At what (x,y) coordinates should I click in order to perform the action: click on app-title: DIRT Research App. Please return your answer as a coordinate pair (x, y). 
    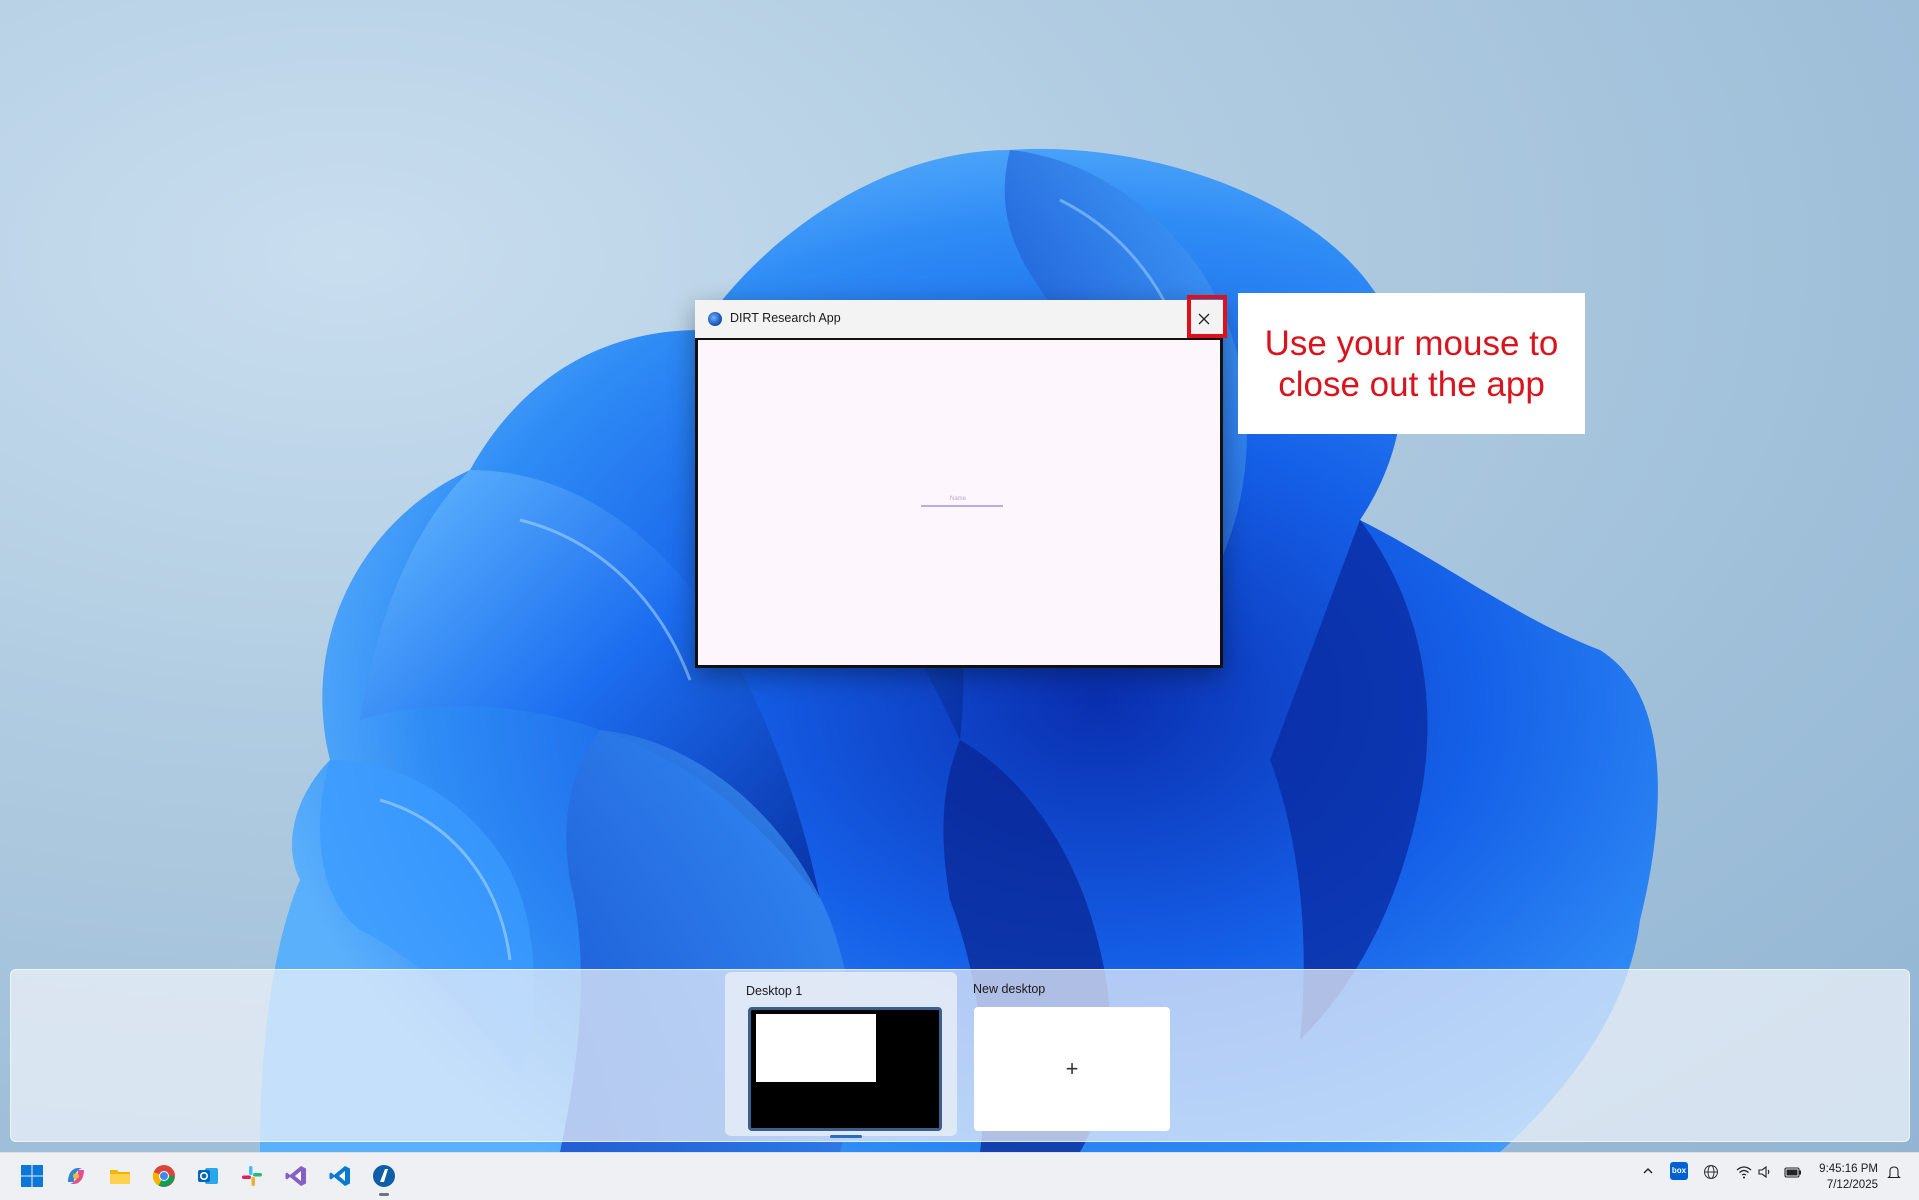
    Looking at the image, I should click on (785, 318).